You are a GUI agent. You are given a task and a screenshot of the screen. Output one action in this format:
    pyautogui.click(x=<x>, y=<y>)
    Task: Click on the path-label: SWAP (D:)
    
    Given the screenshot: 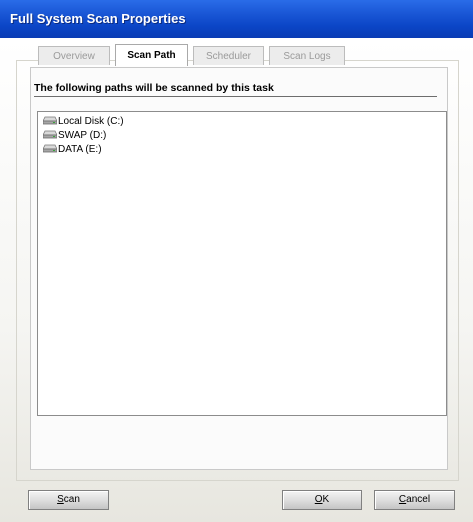 What is the action you would take?
    pyautogui.click(x=82, y=135)
    